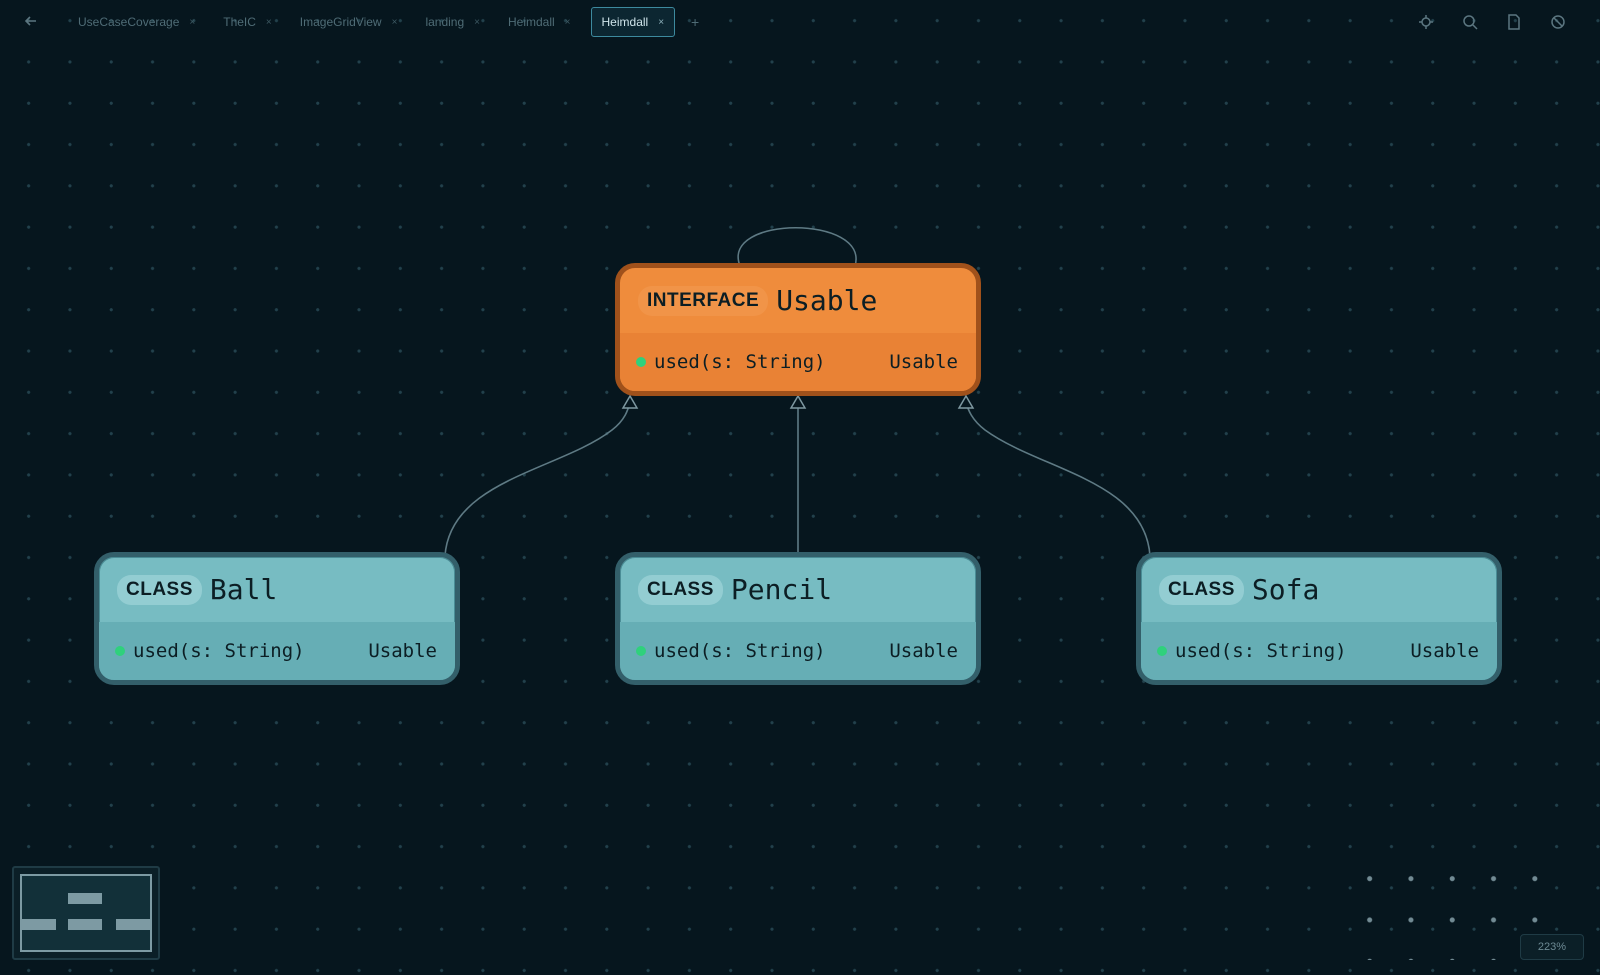 The width and height of the screenshot is (1600, 975). I want to click on minimap, so click(86, 913).